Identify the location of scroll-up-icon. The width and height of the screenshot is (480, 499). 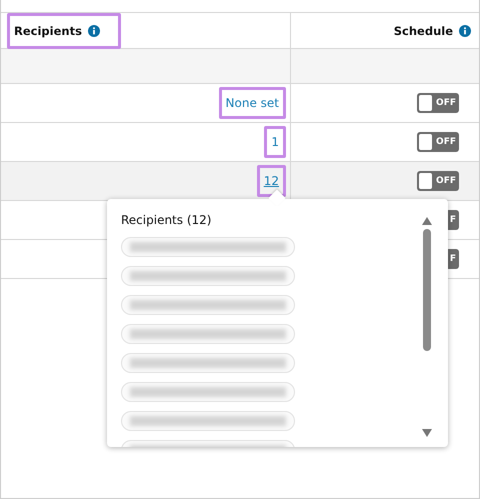
(427, 221).